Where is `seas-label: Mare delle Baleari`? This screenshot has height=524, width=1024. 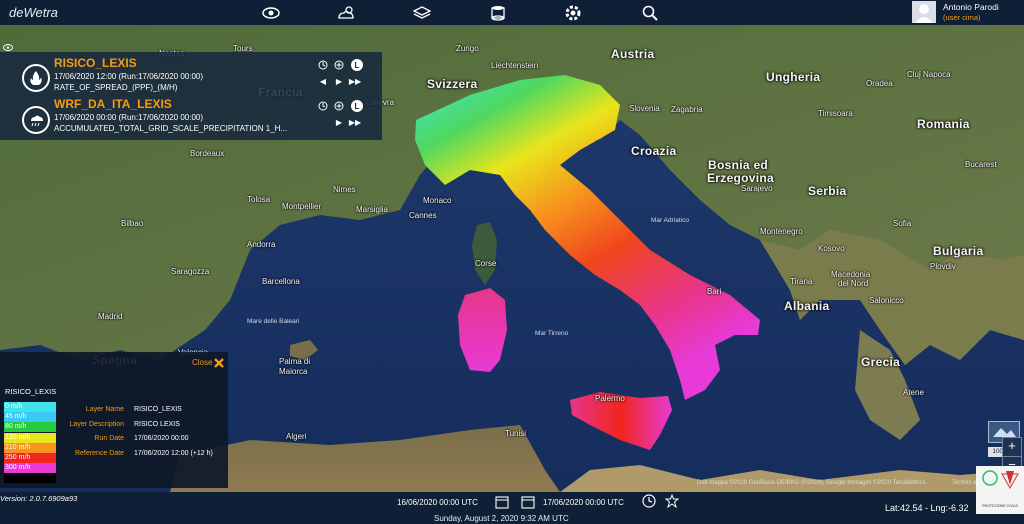
seas-label: Mare delle Baleari is located at coordinates (273, 321).